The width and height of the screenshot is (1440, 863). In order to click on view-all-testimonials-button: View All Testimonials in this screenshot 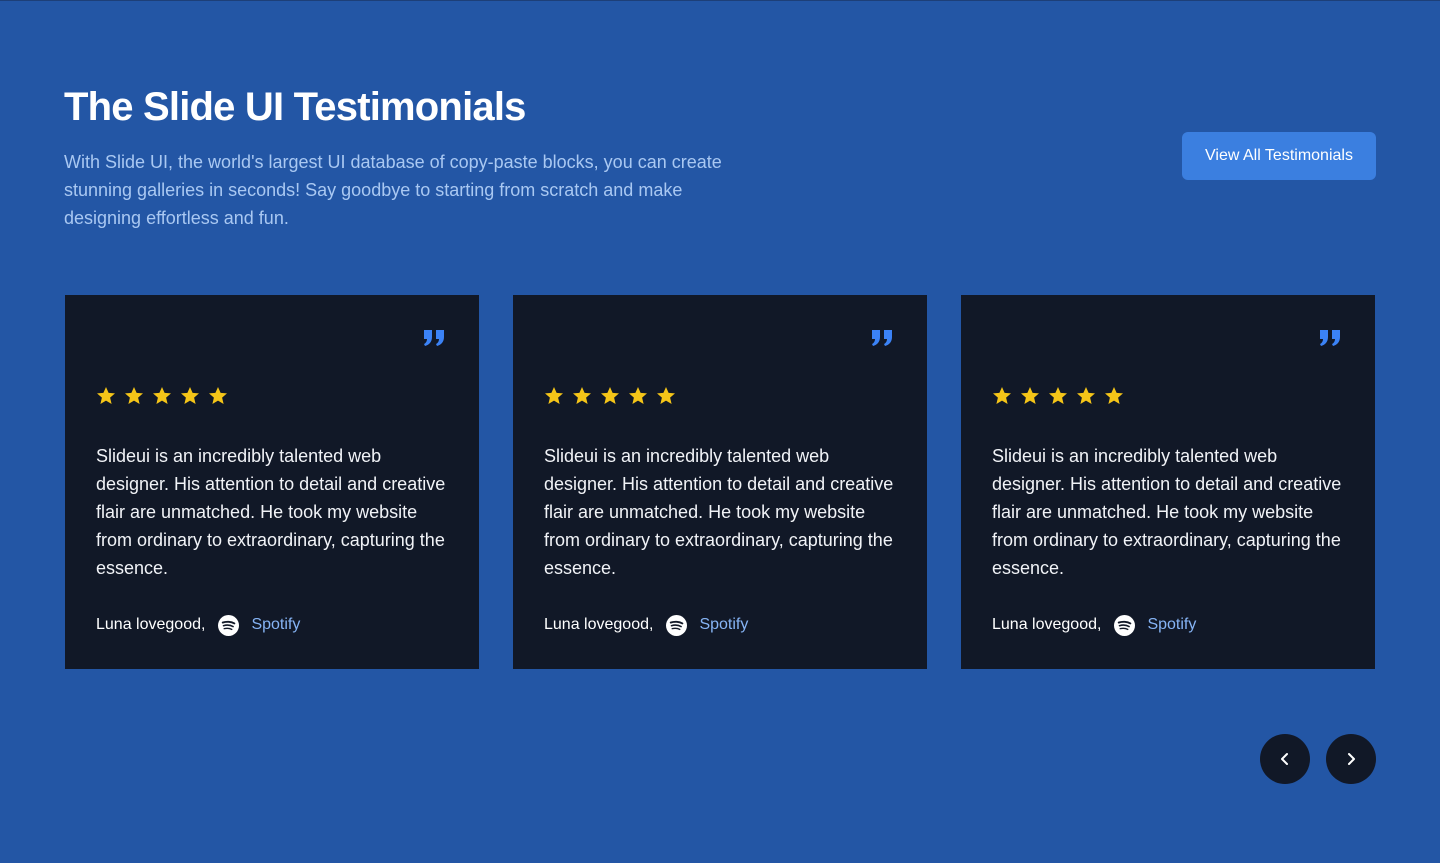, I will do `click(1279, 156)`.